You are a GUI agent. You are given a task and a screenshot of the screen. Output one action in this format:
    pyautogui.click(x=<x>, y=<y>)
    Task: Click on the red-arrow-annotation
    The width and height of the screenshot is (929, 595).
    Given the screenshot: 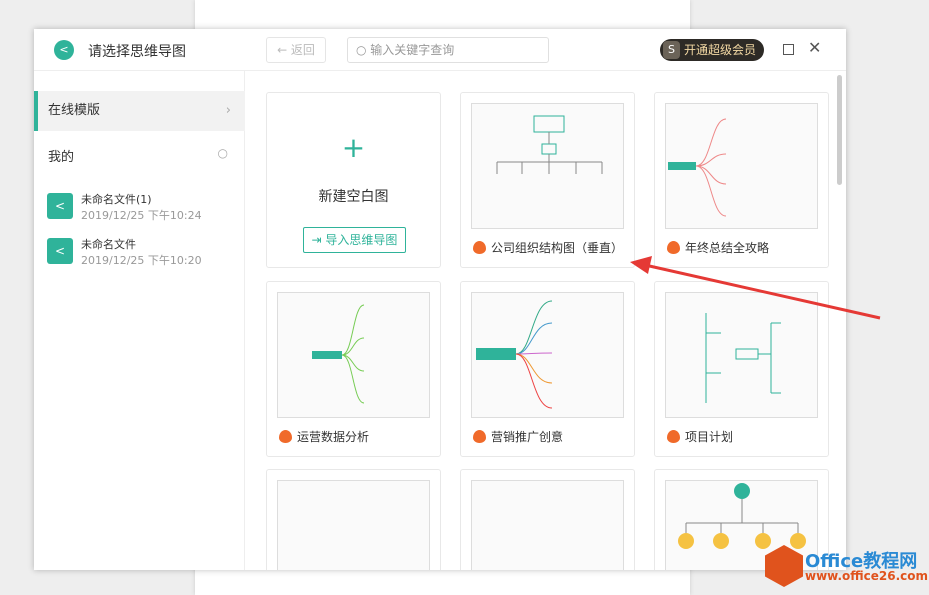 What is the action you would take?
    pyautogui.click(x=755, y=288)
    